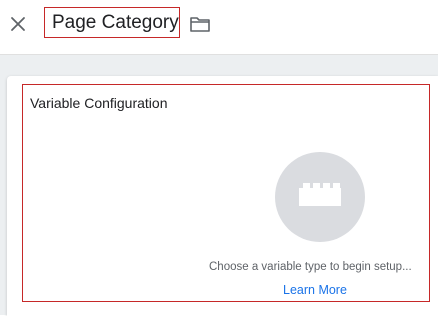 The image size is (438, 316). What do you see at coordinates (99, 103) in the screenshot?
I see `section-title: Variable Configuration` at bounding box center [99, 103].